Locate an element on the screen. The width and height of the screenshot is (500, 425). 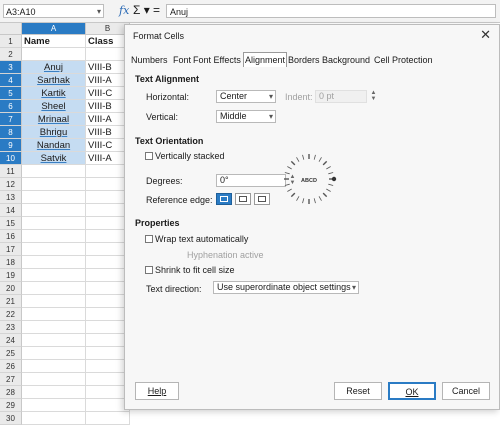
table-cell: Kartik is located at coordinates (54, 93).